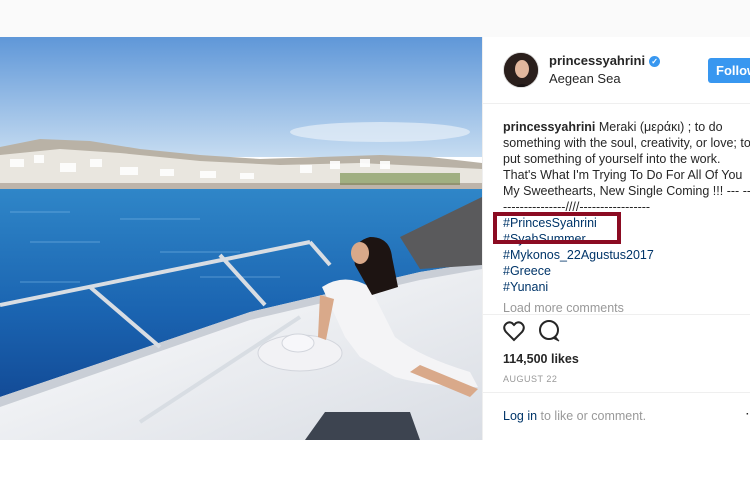 Image resolution: width=750 pixels, height=490 pixels. I want to click on location-label: Aegean Sea, so click(585, 78).